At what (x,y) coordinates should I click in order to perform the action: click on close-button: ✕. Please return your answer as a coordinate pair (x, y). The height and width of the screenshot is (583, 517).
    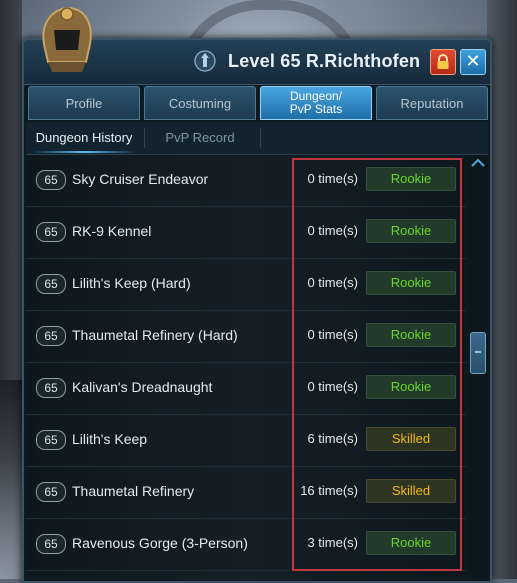
    Looking at the image, I should click on (473, 62).